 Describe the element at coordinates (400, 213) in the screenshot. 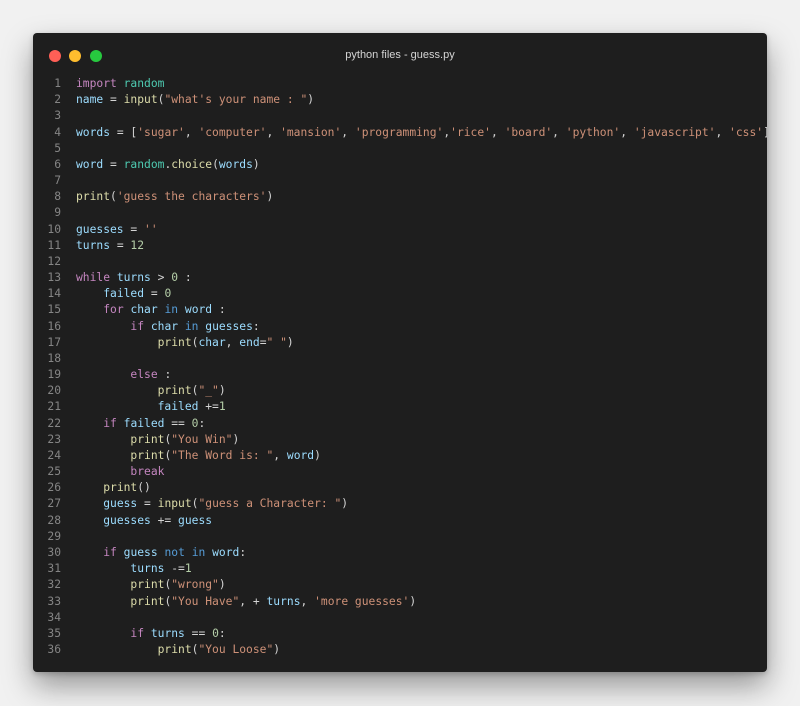

I see `code-line: 9` at that location.